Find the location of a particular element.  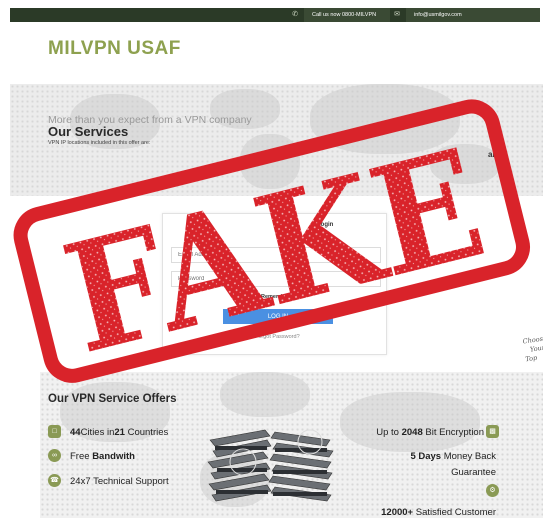

feature-money-back-line2: Guarantee is located at coordinates (473, 472).